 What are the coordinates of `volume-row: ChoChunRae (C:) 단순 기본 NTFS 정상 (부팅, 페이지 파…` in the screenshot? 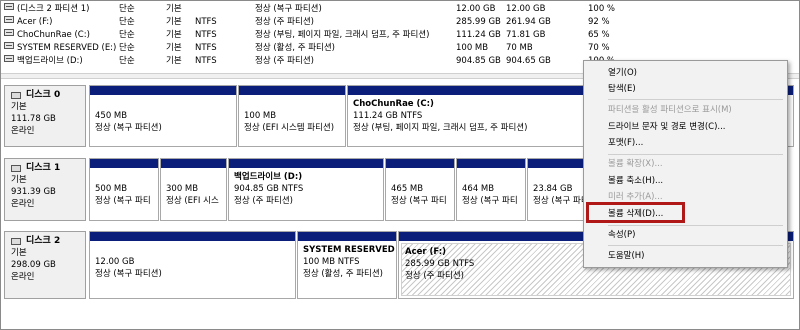 It's located at (400, 35).